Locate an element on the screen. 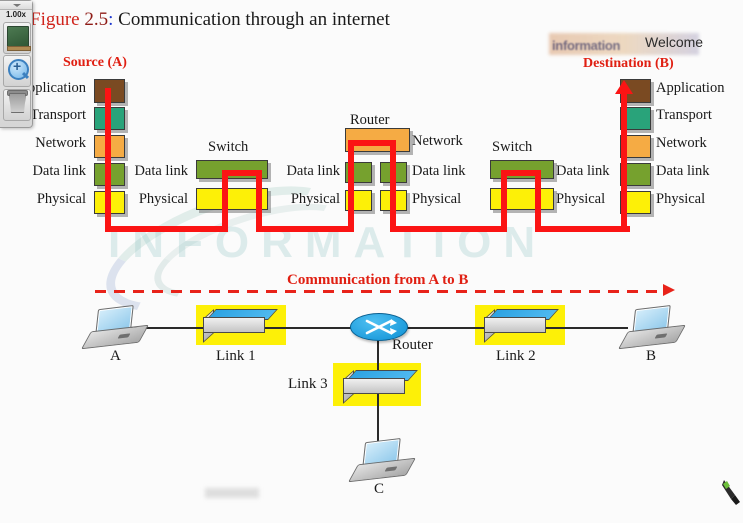  switch-icon-link2 is located at coordinates (521, 326).